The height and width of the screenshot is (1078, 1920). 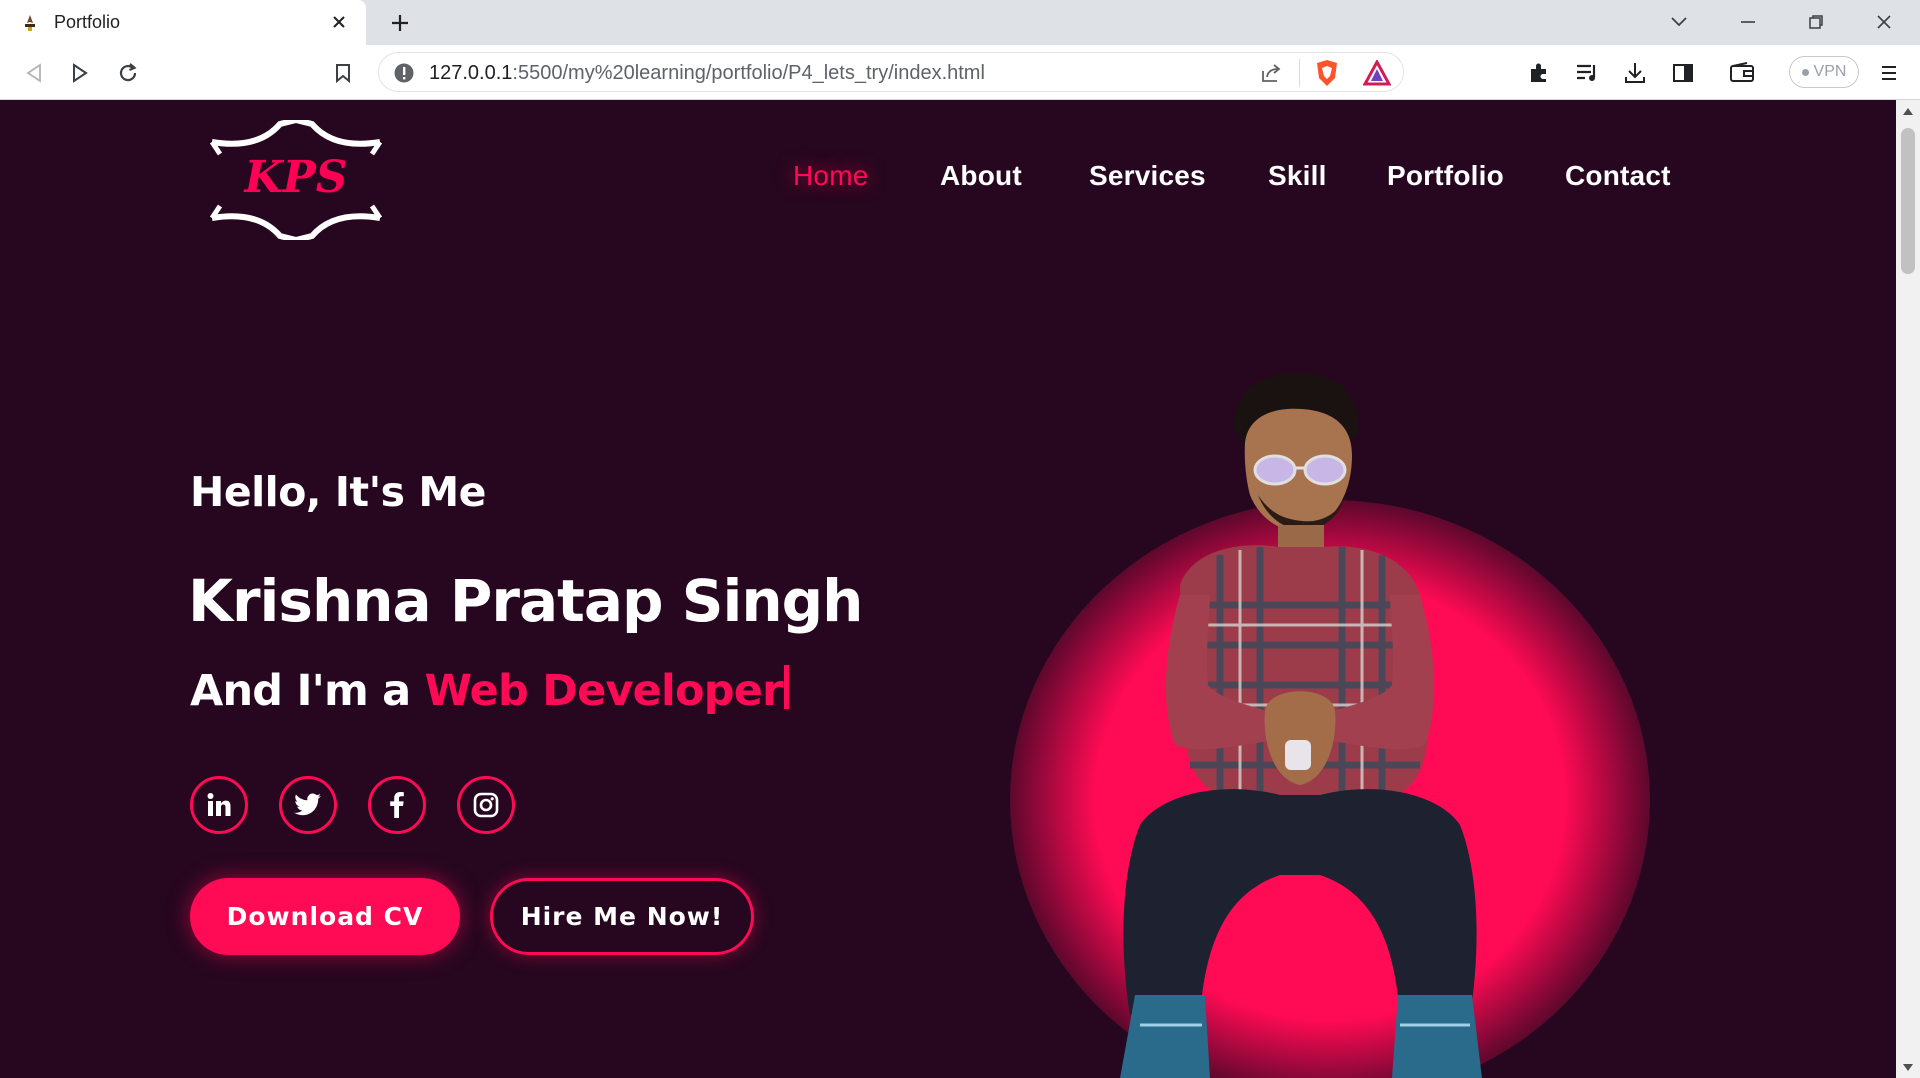 What do you see at coordinates (397, 805) in the screenshot?
I see `facebook-icon` at bounding box center [397, 805].